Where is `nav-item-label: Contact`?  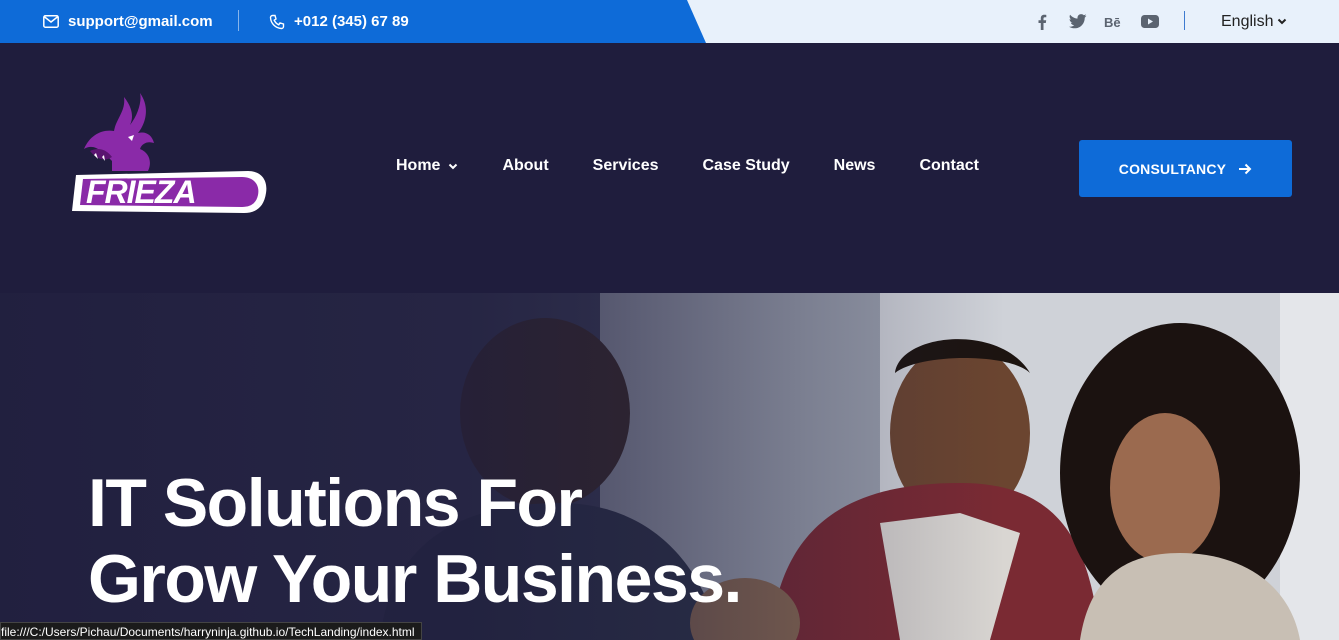 nav-item-label: Contact is located at coordinates (949, 165).